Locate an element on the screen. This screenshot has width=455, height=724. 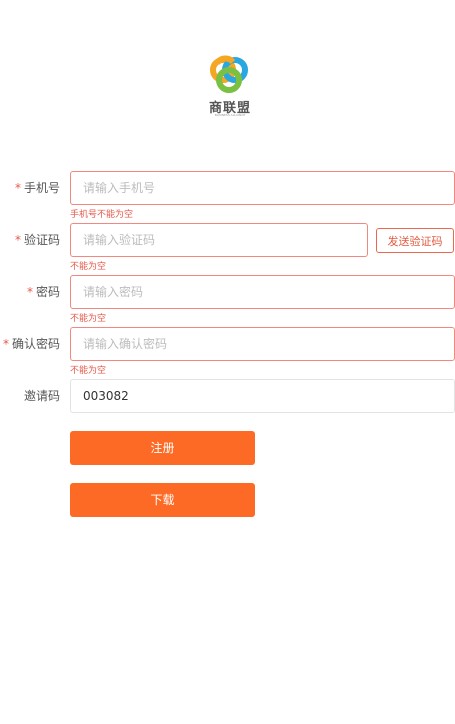
confirm-password-row: * 确认密码 不能为空 is located at coordinates (227, 351).